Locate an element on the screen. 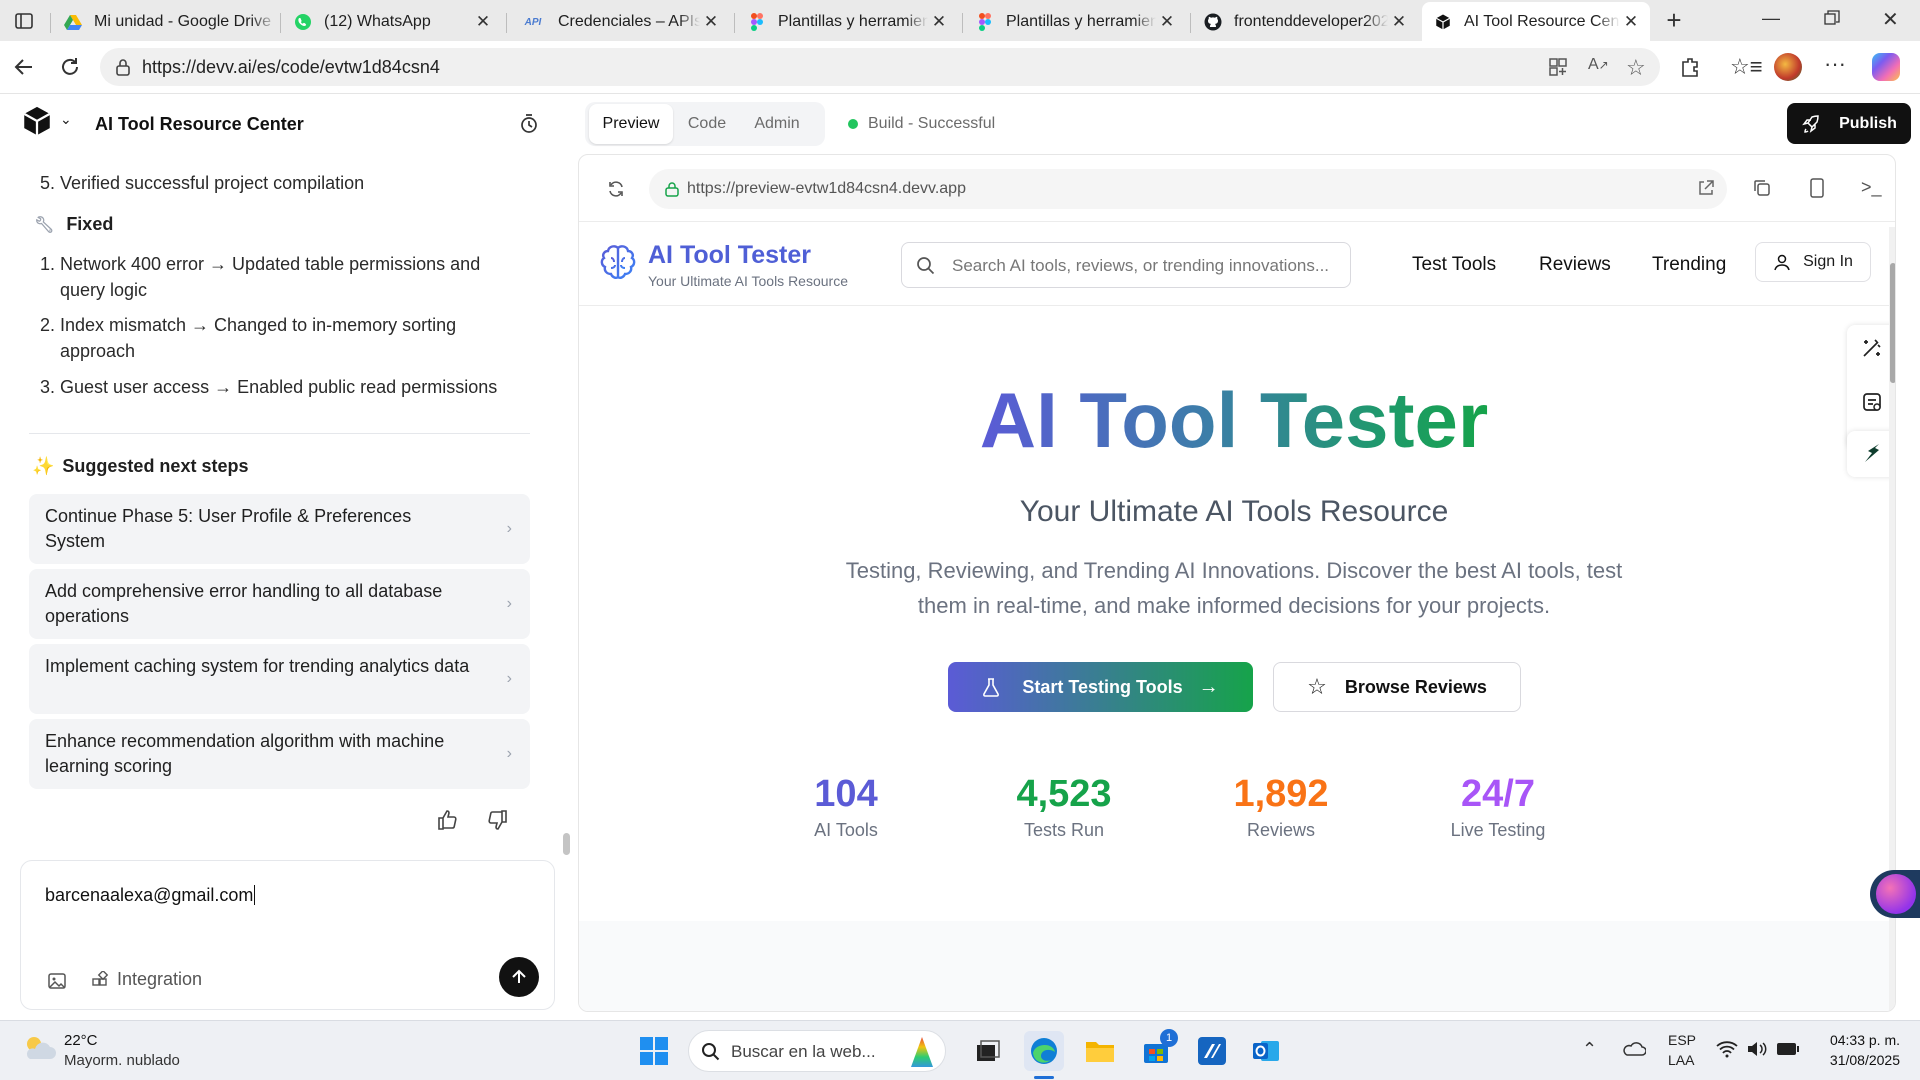  thumbs-up-icon is located at coordinates (447, 820).